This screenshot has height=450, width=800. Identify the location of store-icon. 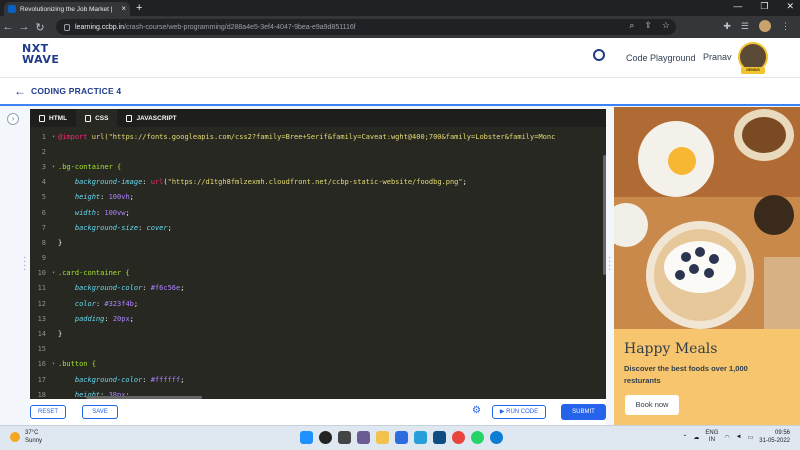
(401, 437).